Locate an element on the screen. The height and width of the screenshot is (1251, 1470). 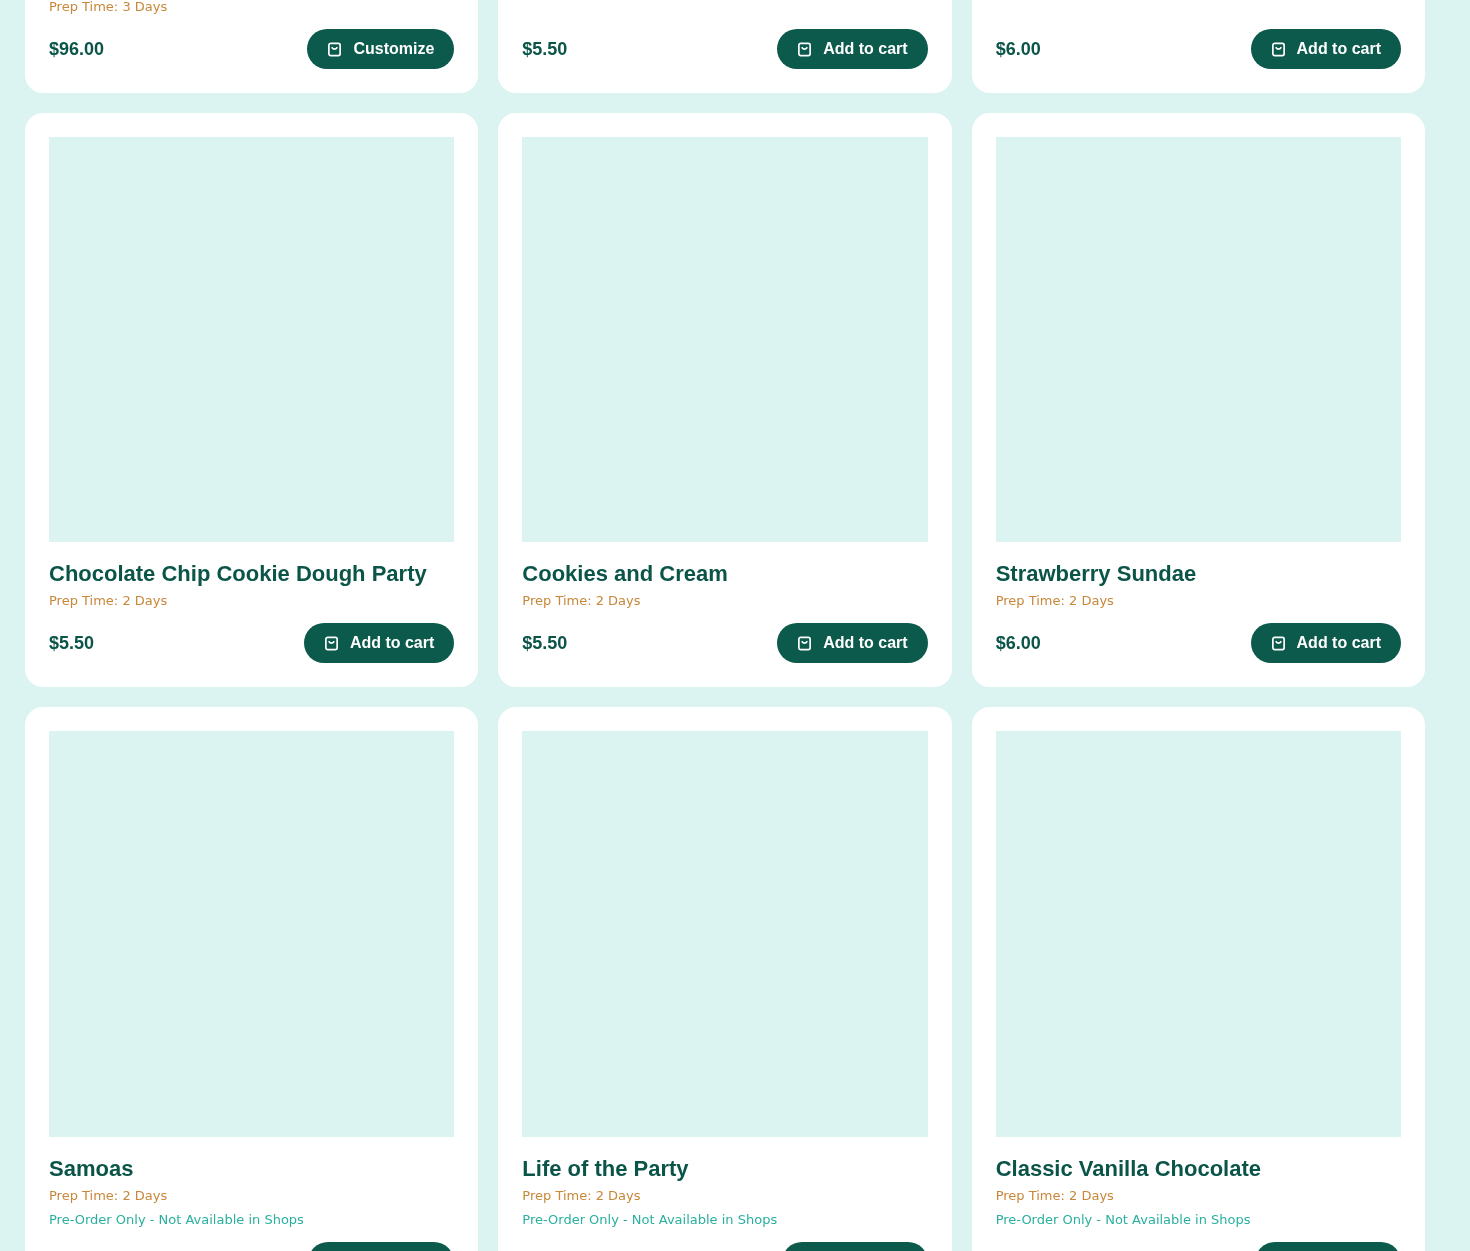
product-price: $96.00 is located at coordinates (77, 49).